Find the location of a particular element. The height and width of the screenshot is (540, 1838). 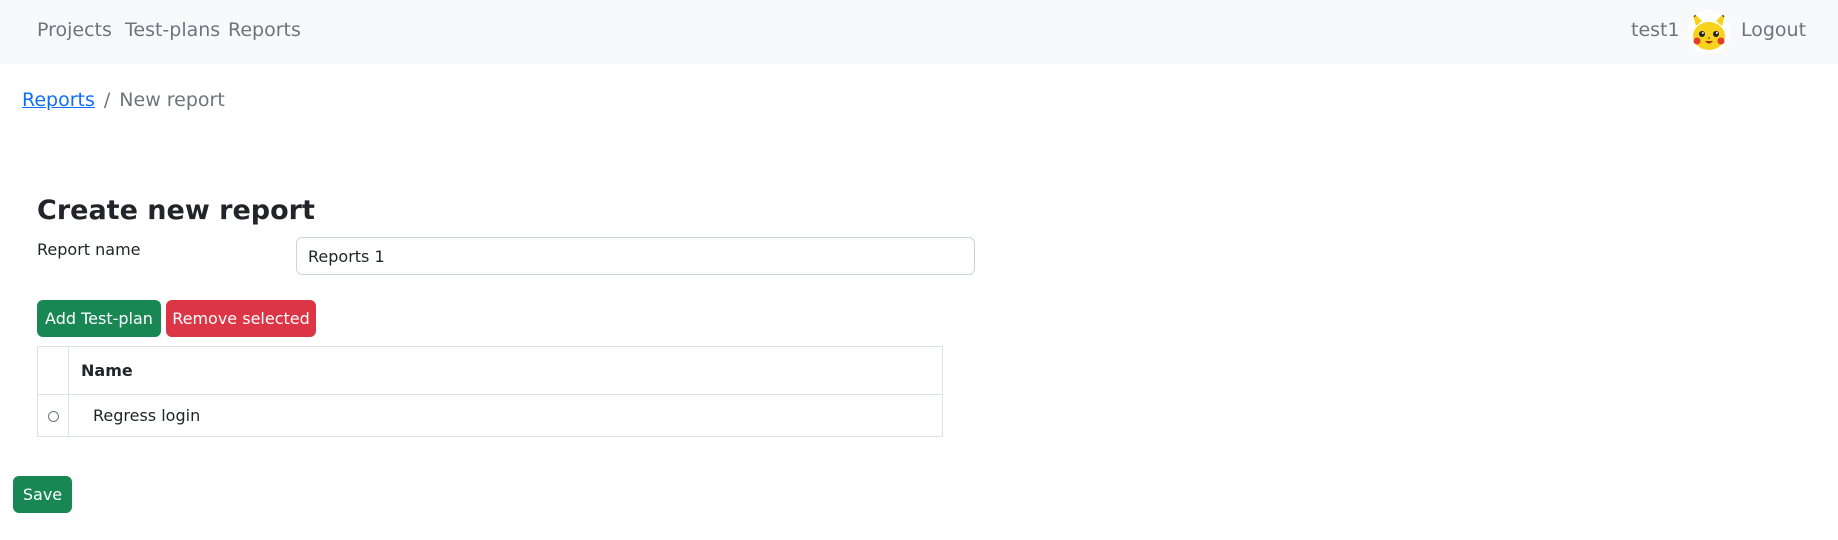

name-column-header: Name is located at coordinates (505, 370).